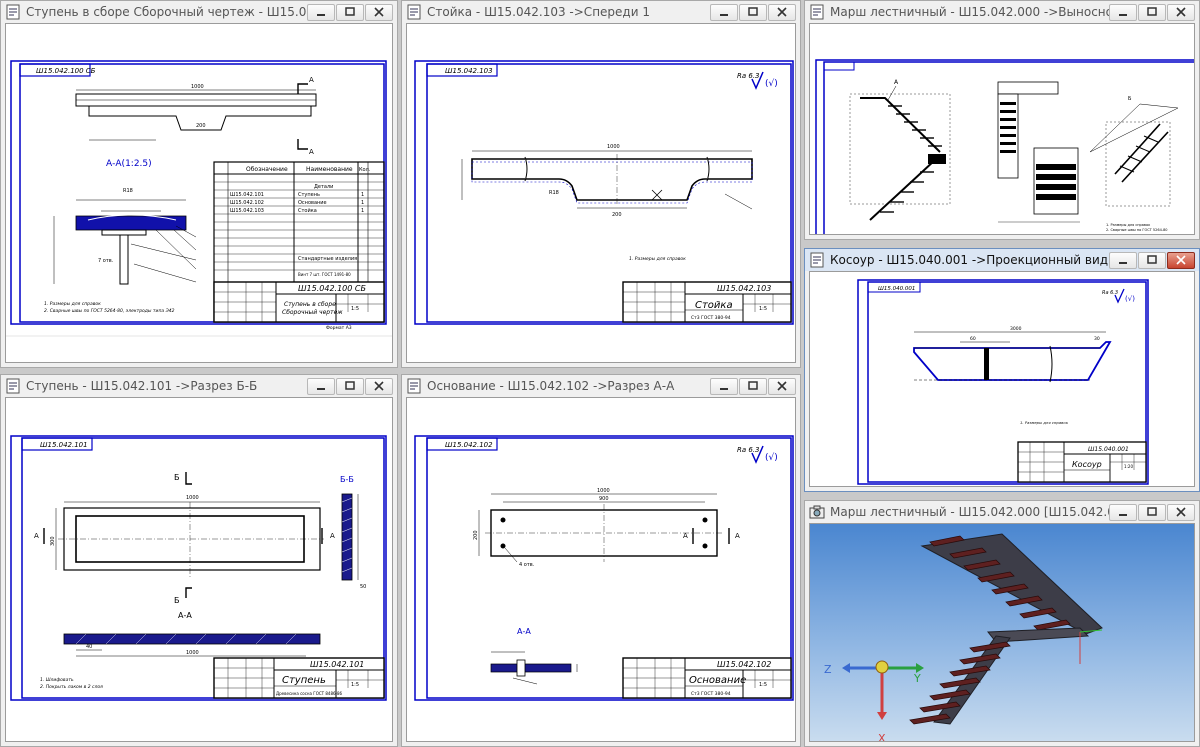 Image resolution: width=1200 pixels, height=747 pixels. What do you see at coordinates (1016, 329) in the screenshot?
I see `dim-3000: 3000` at bounding box center [1016, 329].